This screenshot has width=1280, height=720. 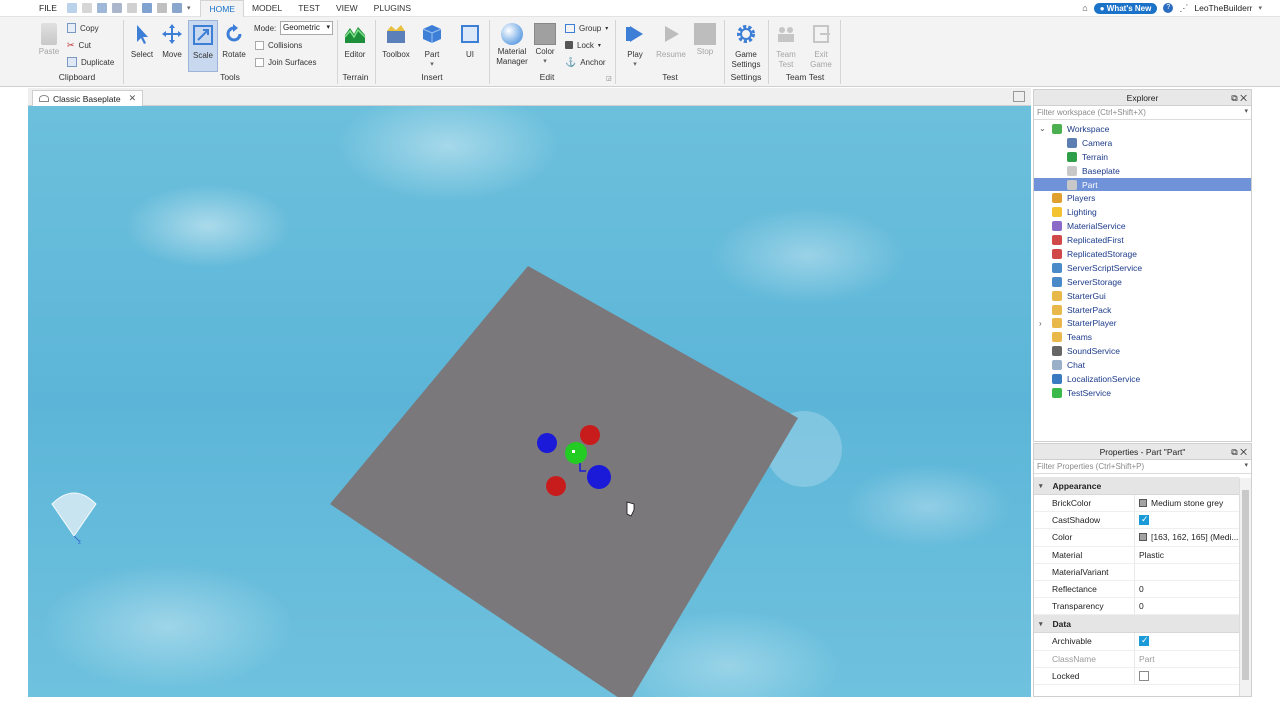 I want to click on tab-test: TEST, so click(x=309, y=8).